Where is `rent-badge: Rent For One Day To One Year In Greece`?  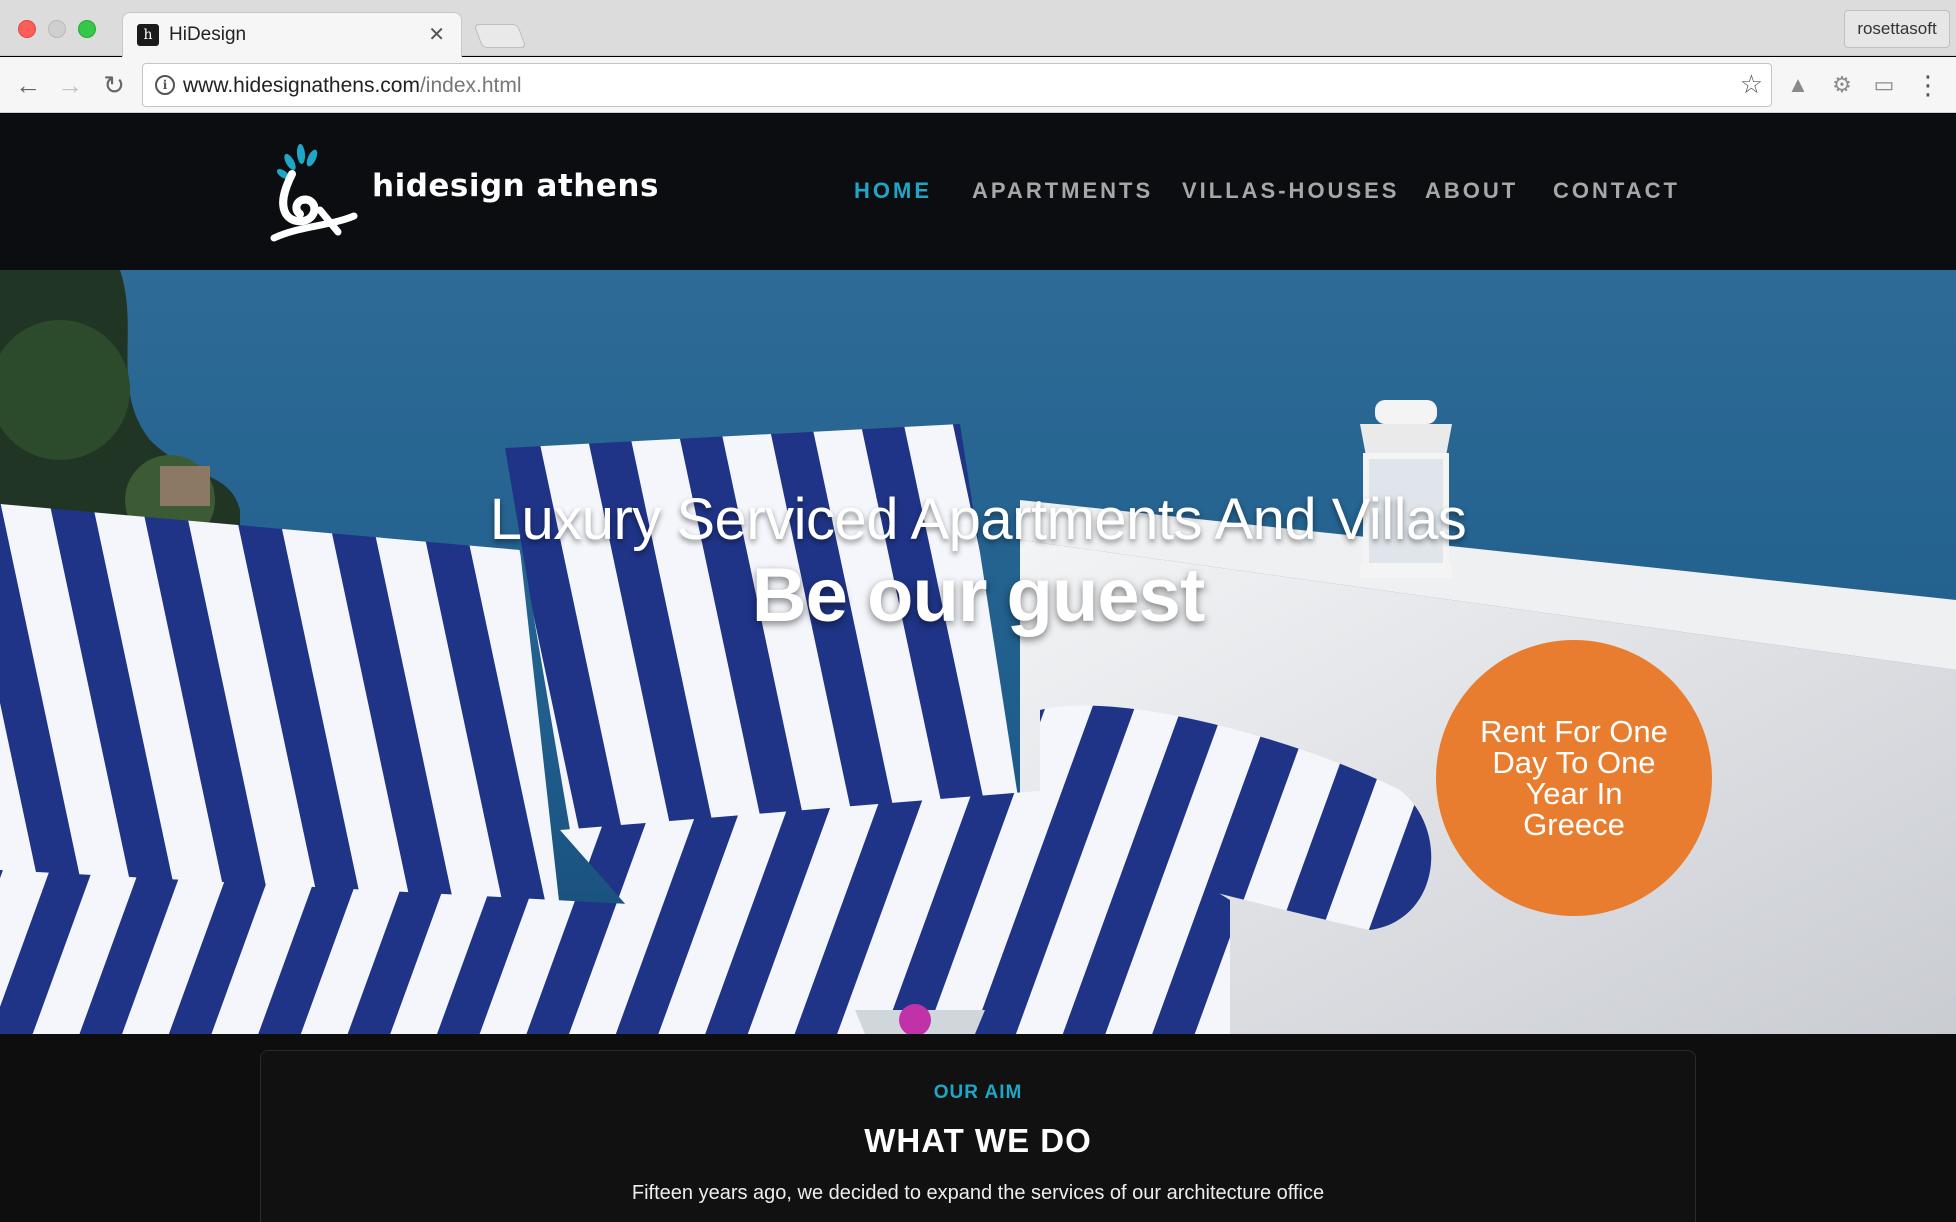
rent-badge: Rent For One Day To One Year In Greece is located at coordinates (1574, 778).